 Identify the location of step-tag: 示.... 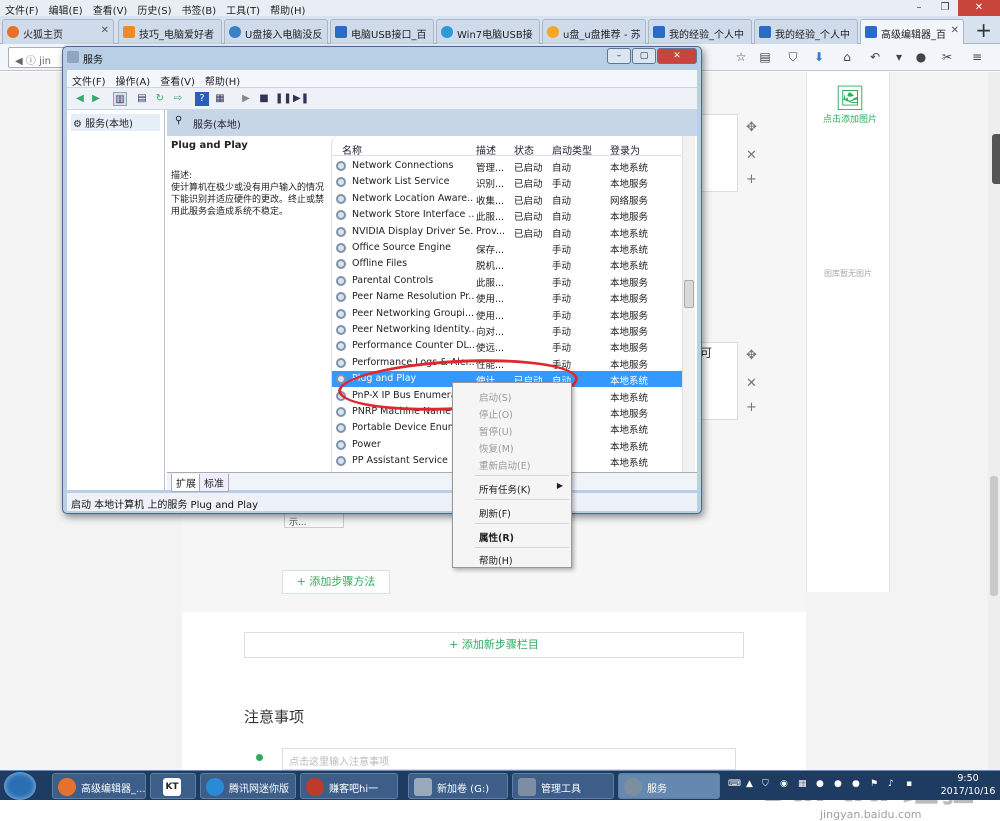
(314, 520).